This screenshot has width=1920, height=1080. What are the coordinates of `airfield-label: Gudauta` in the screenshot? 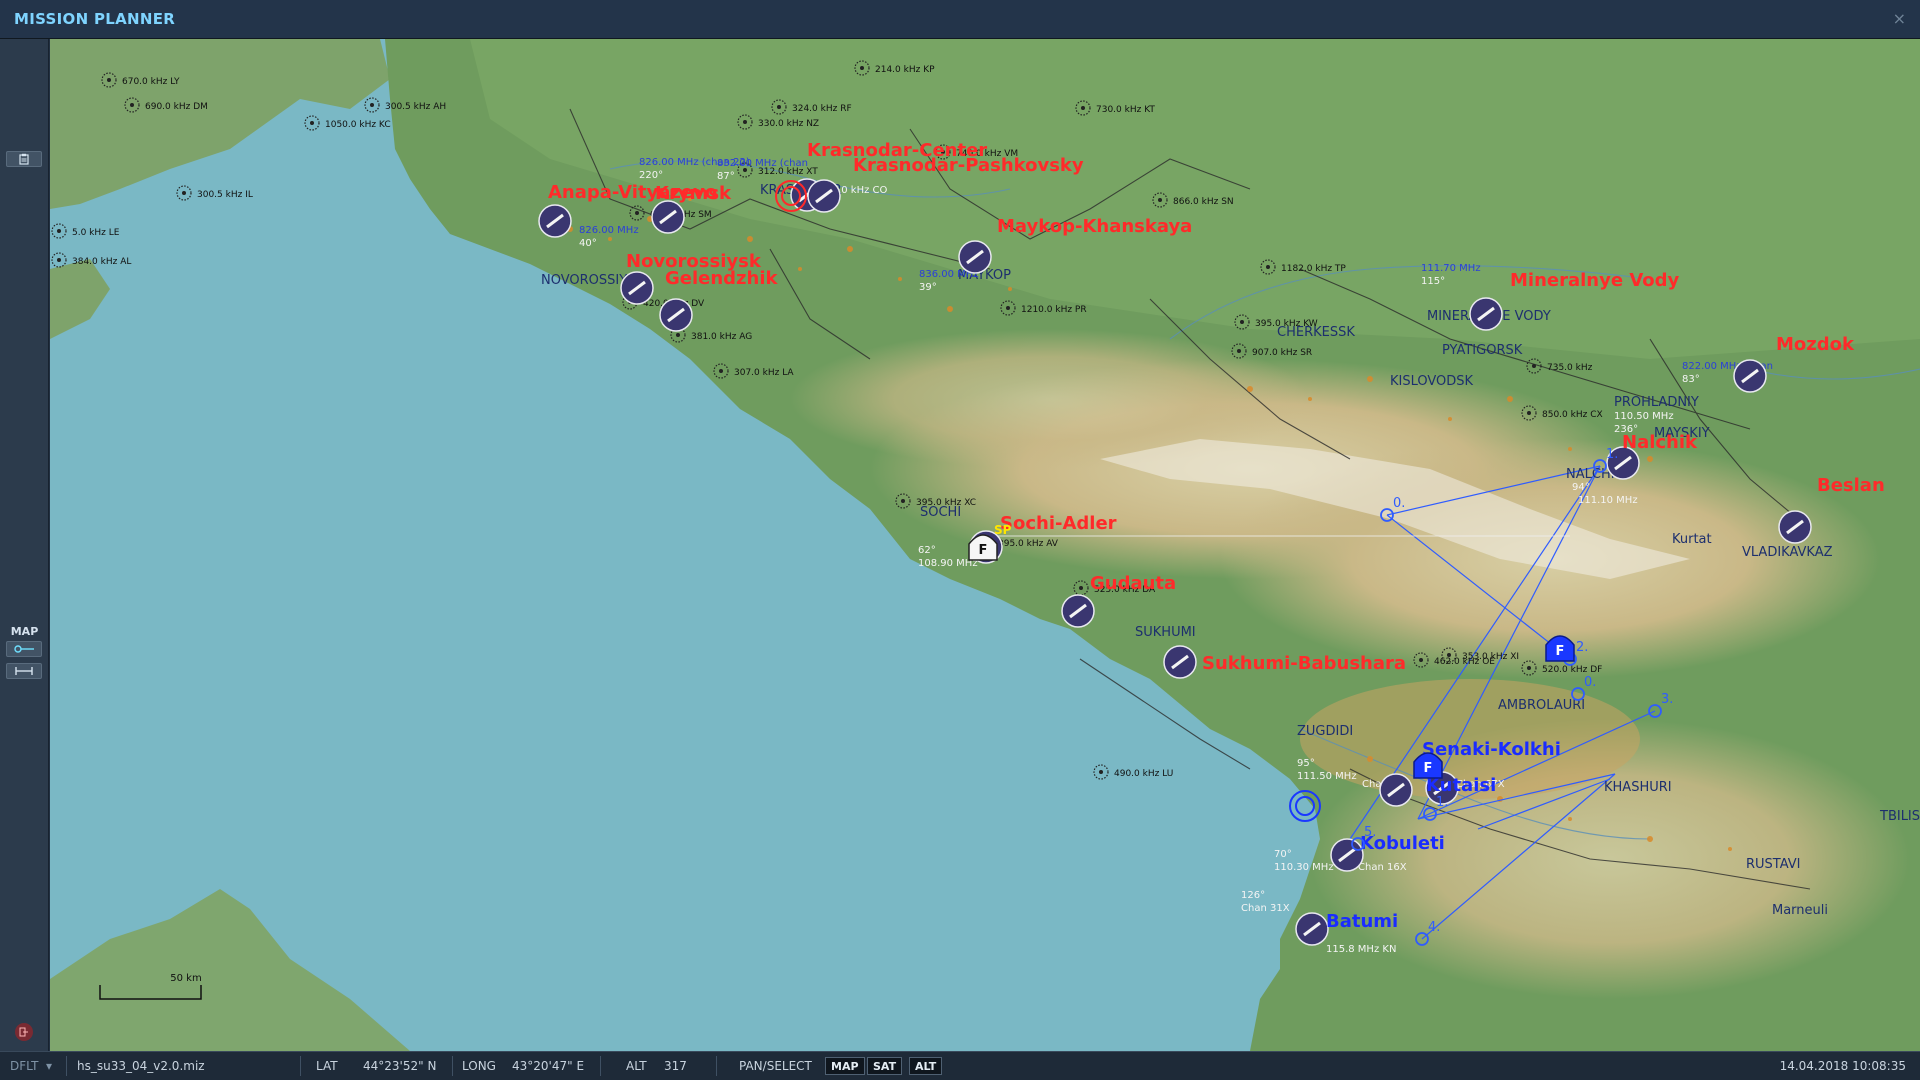 It's located at (1133, 583).